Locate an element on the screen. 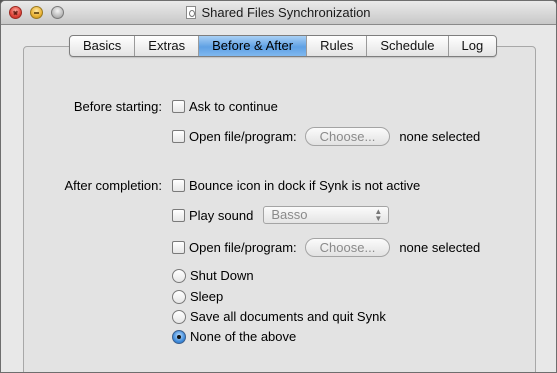 This screenshot has height=373, width=557. tab-extras: Extras is located at coordinates (167, 46).